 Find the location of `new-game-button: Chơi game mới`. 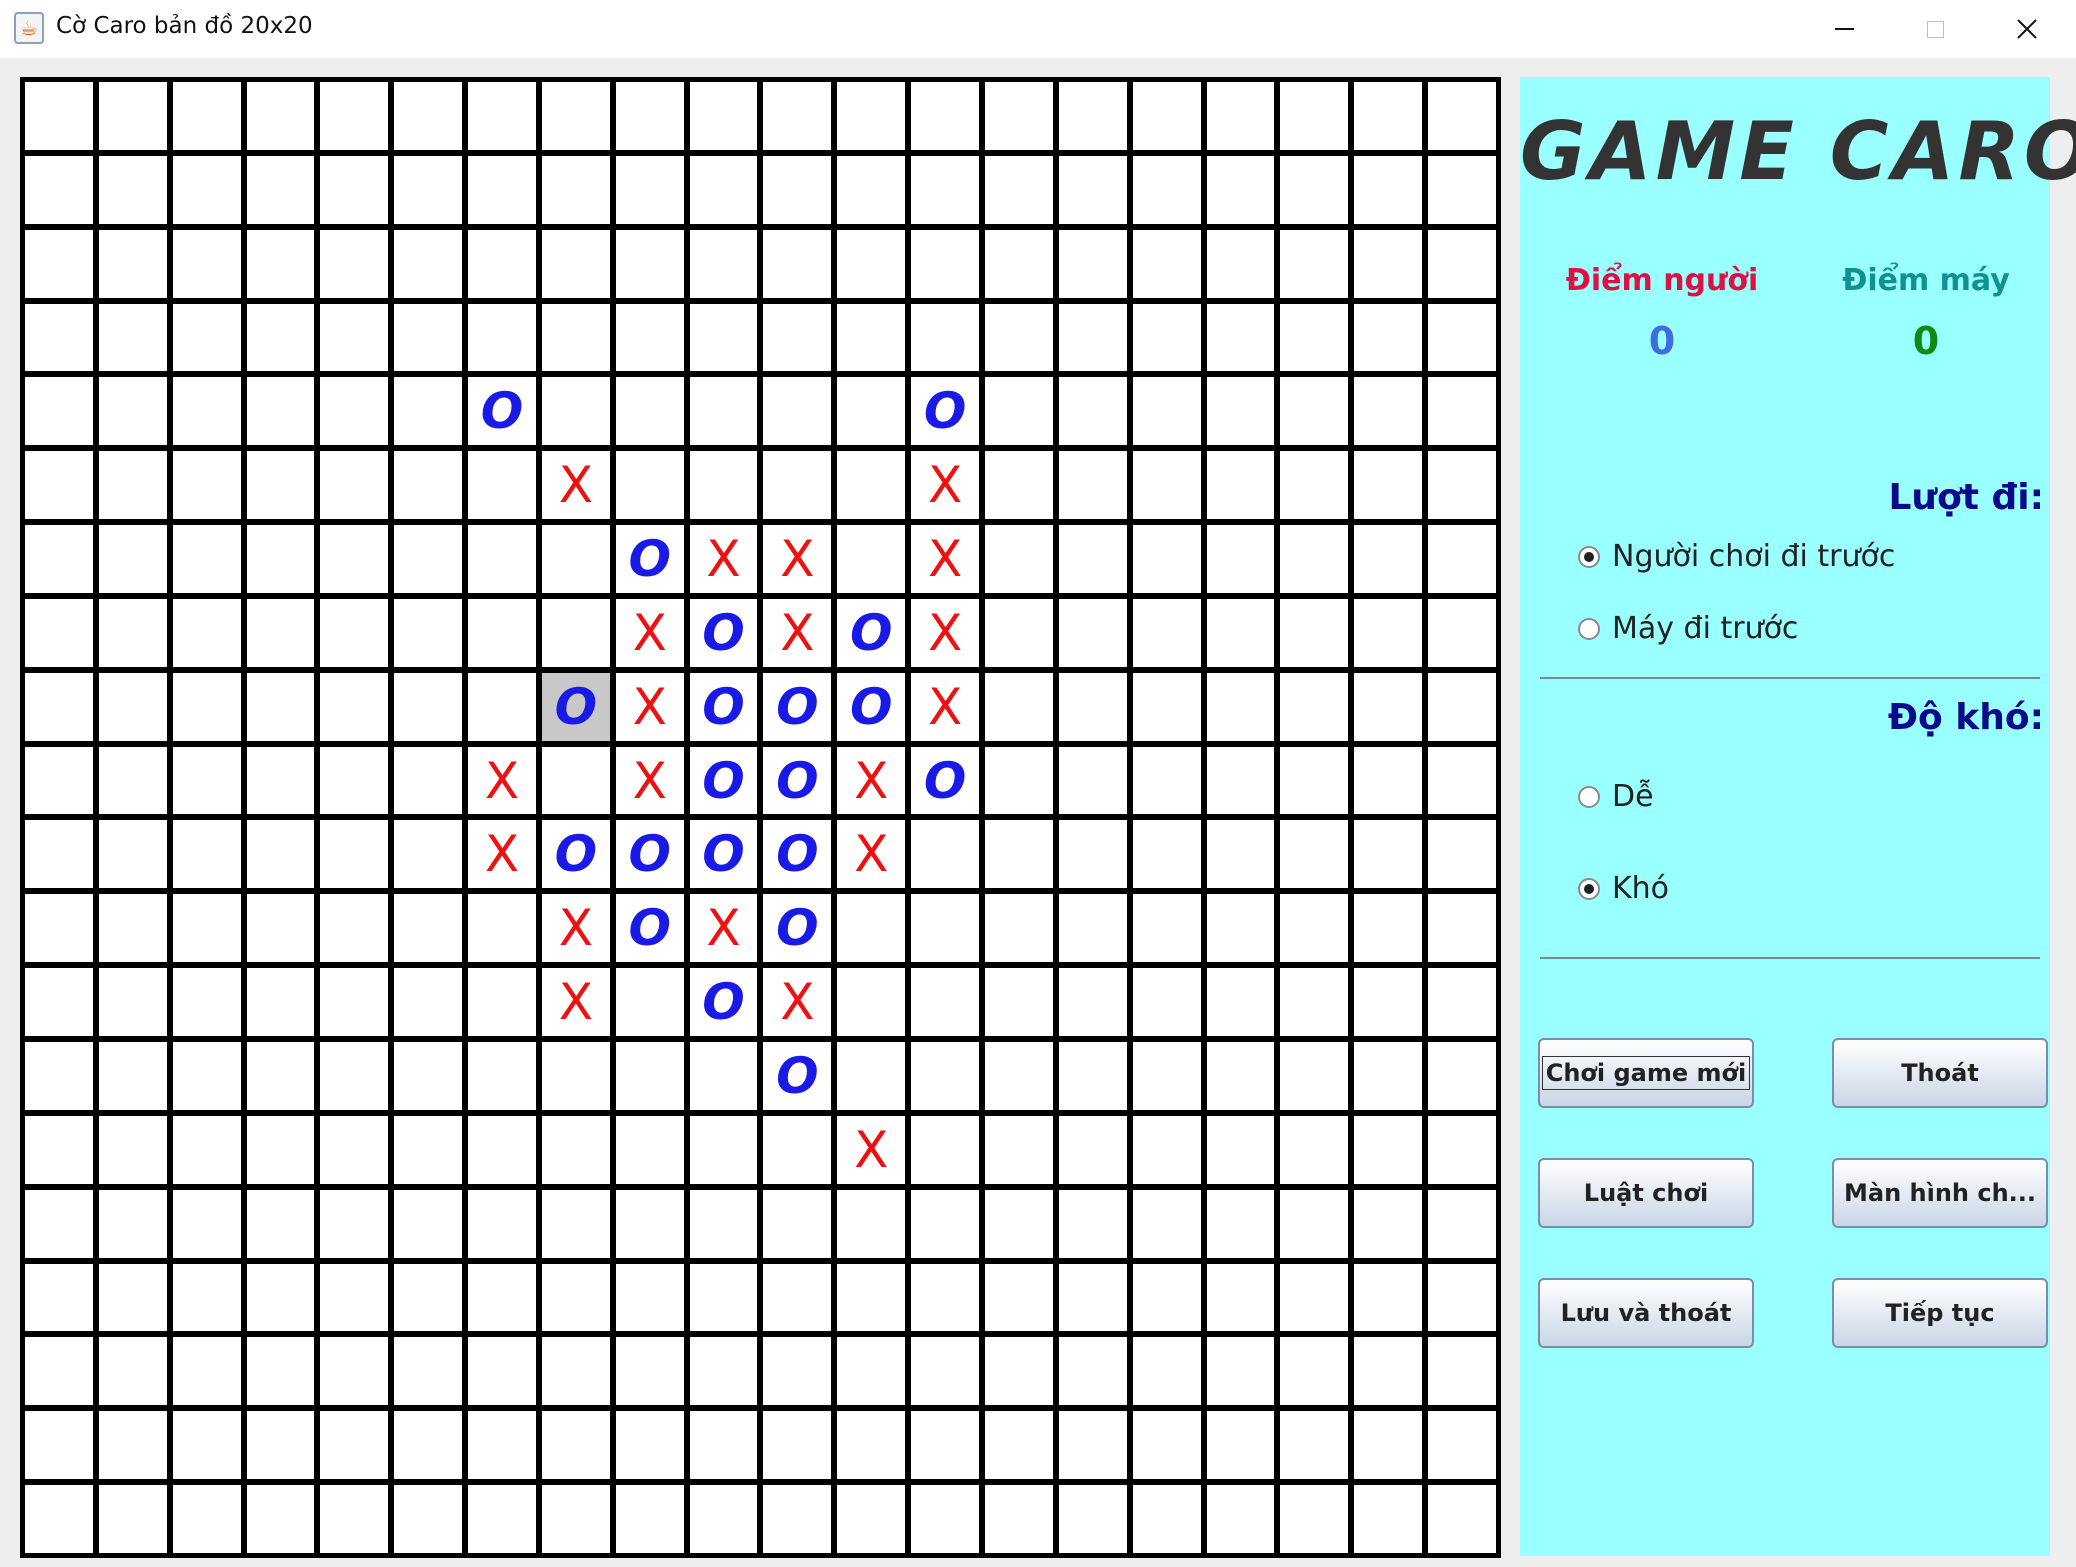

new-game-button: Chơi game mới is located at coordinates (1646, 1073).